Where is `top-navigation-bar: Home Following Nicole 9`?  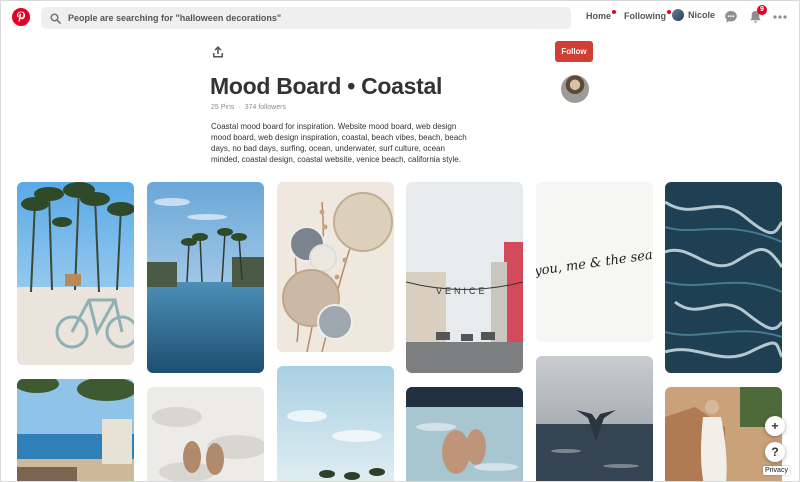
top-navigation-bar: Home Following Nicole 9 is located at coordinates (400, 18).